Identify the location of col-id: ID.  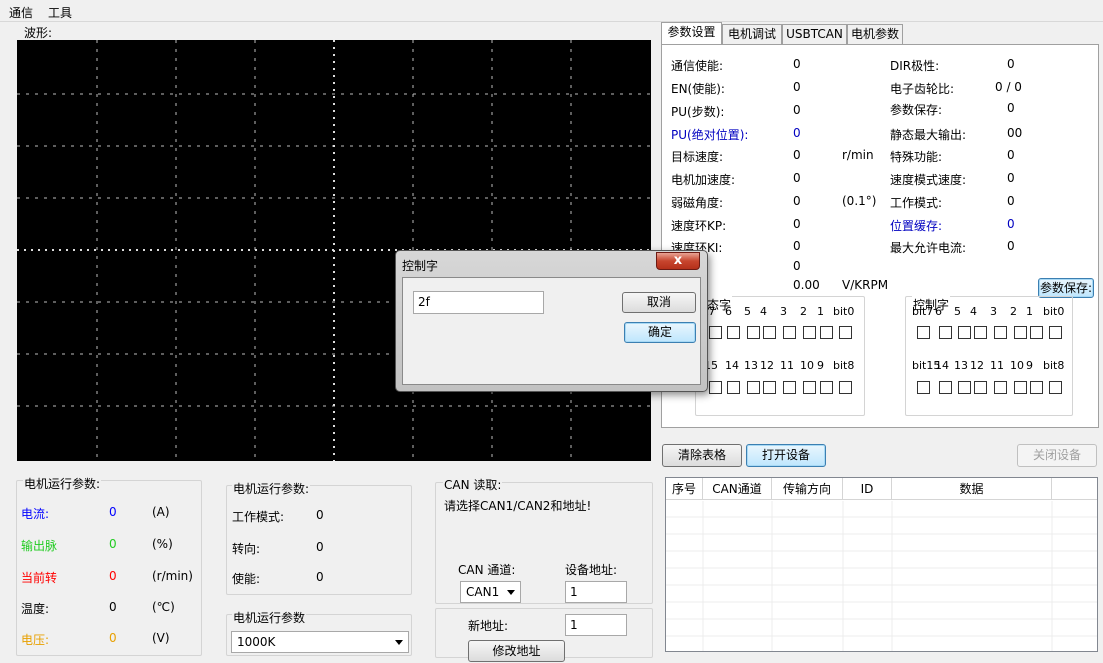
(867, 489).